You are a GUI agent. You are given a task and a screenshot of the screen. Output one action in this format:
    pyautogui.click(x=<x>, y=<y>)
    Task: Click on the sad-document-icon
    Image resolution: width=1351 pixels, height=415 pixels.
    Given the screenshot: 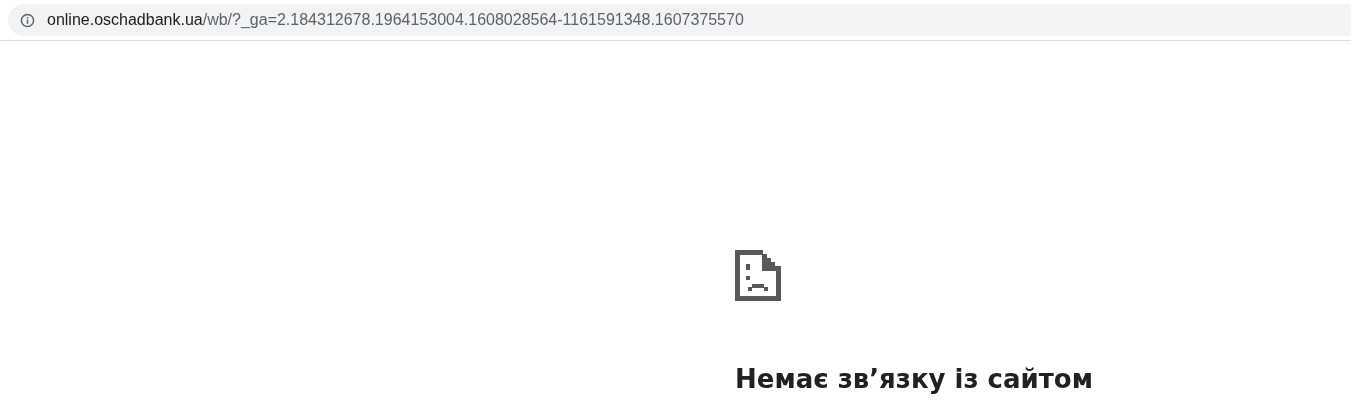 What is the action you would take?
    pyautogui.click(x=758, y=275)
    